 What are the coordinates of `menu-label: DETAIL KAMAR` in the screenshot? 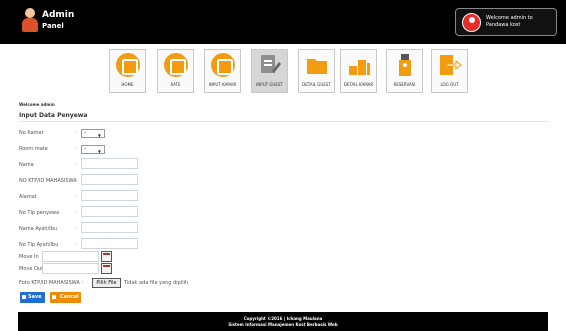 It's located at (358, 84).